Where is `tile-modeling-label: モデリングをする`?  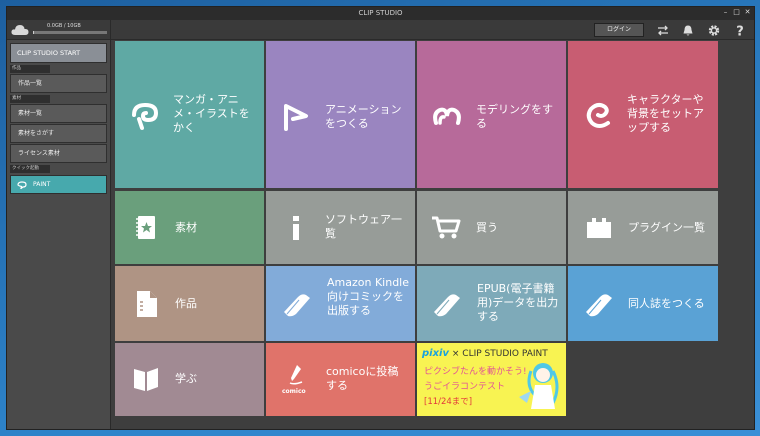
tile-modeling-label: モデリングをする is located at coordinates (514, 116).